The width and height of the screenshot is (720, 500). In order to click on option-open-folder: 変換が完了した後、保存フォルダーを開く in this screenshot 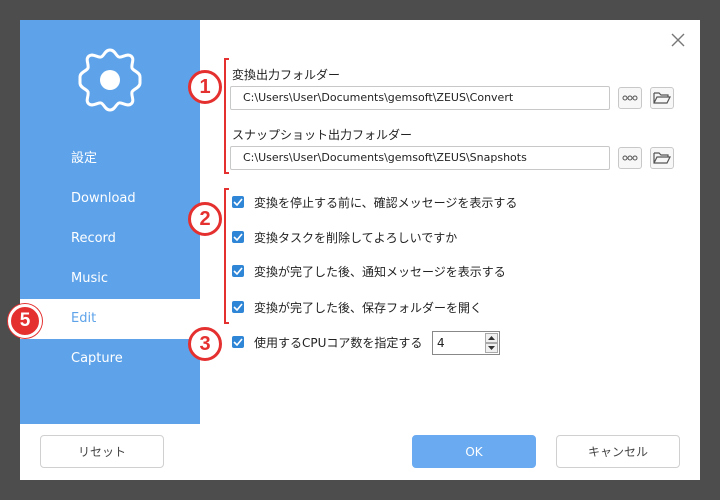, I will do `click(357, 307)`.